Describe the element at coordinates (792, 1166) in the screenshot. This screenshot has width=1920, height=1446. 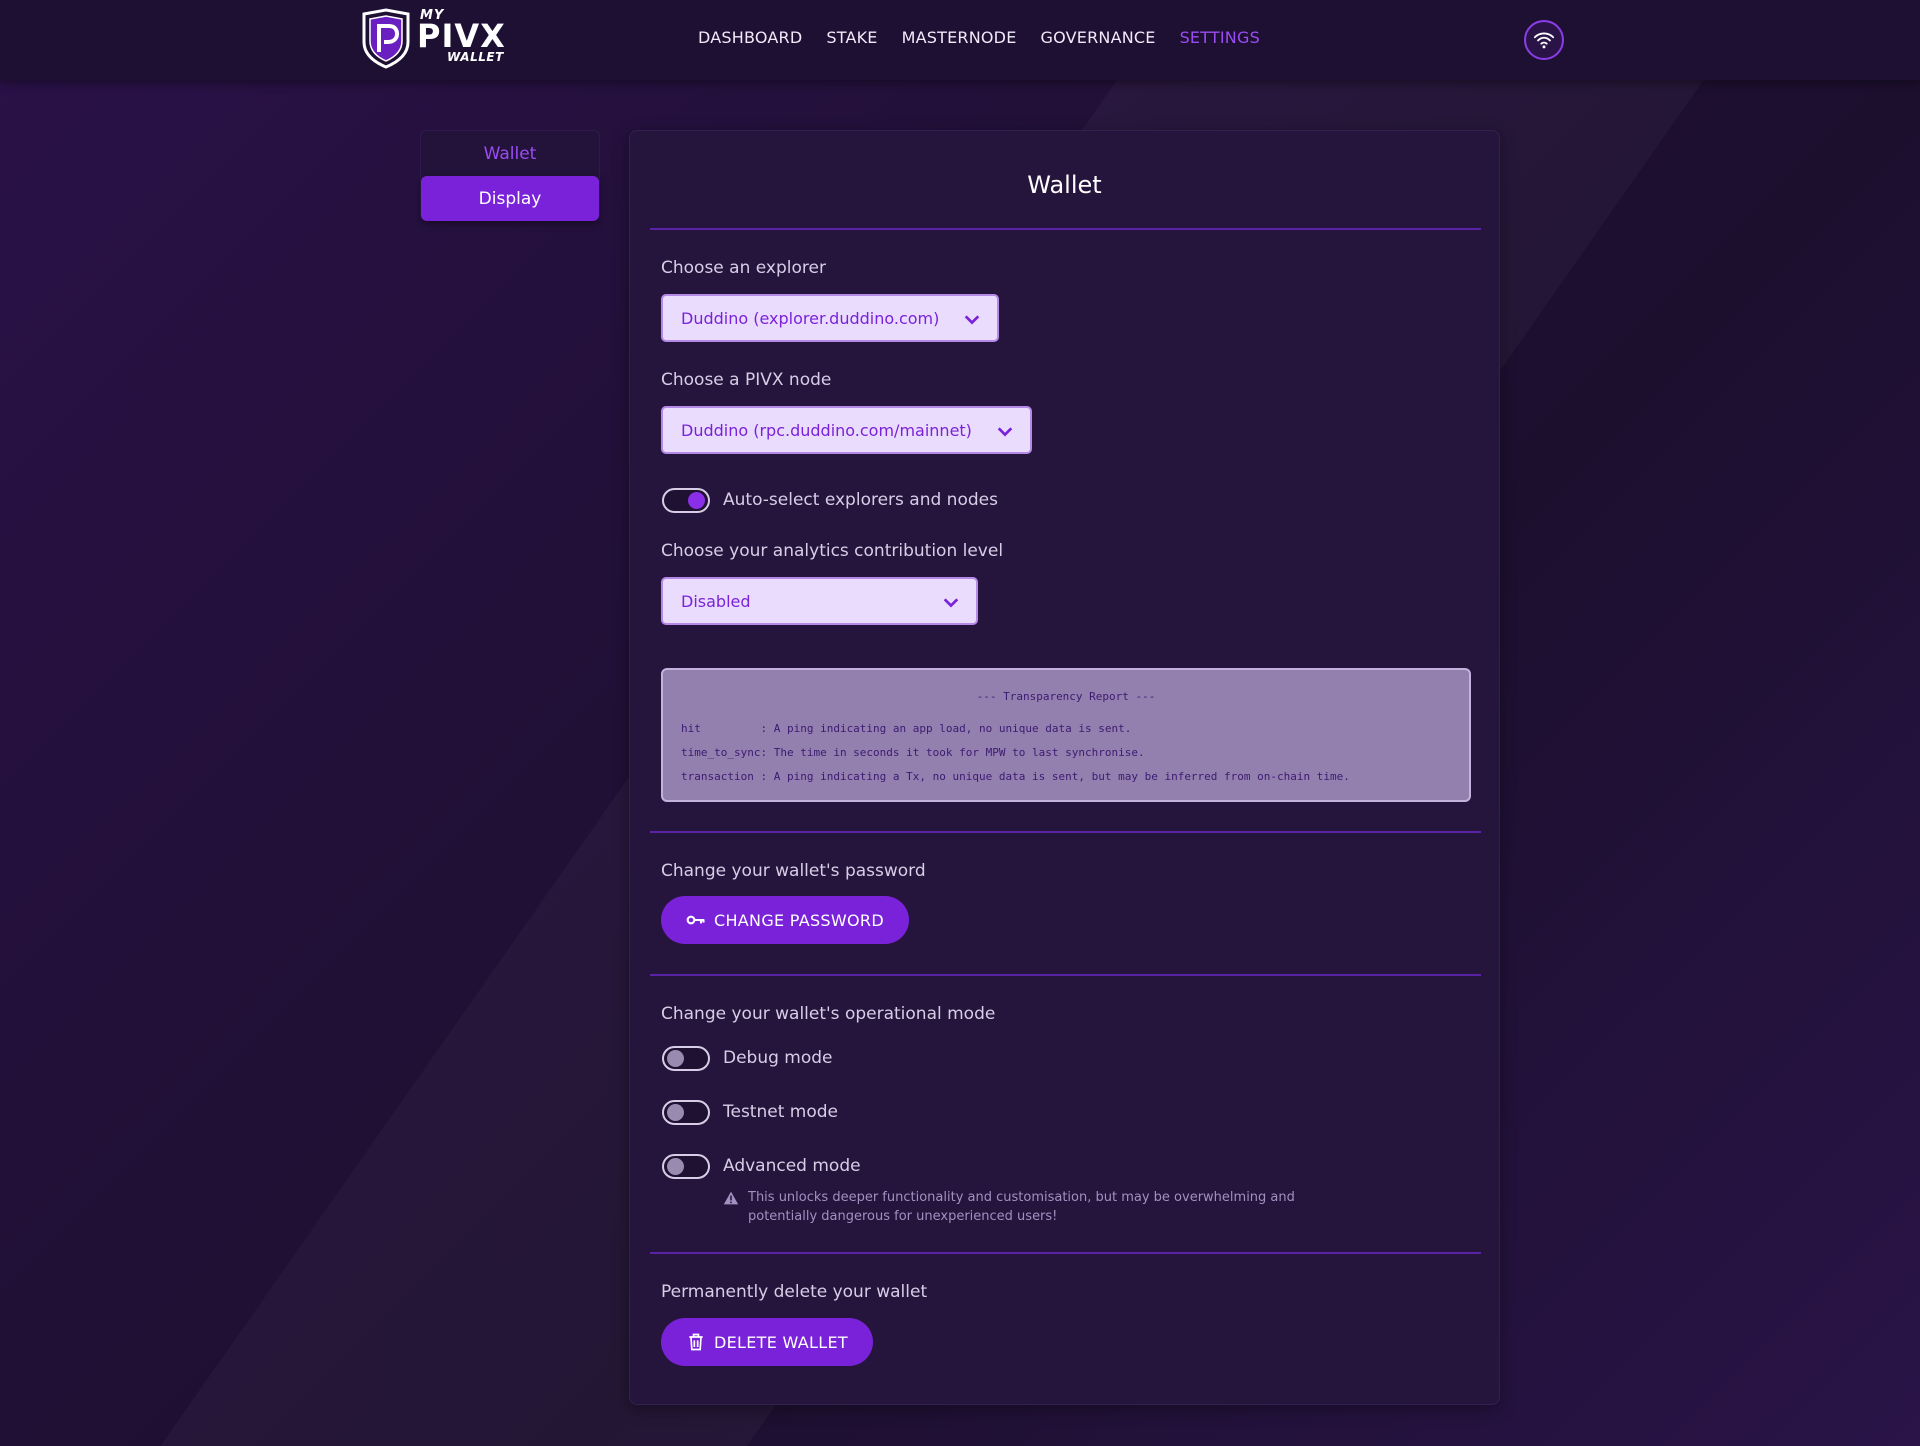
I see `advanced-mode-label: Advanced mode` at that location.